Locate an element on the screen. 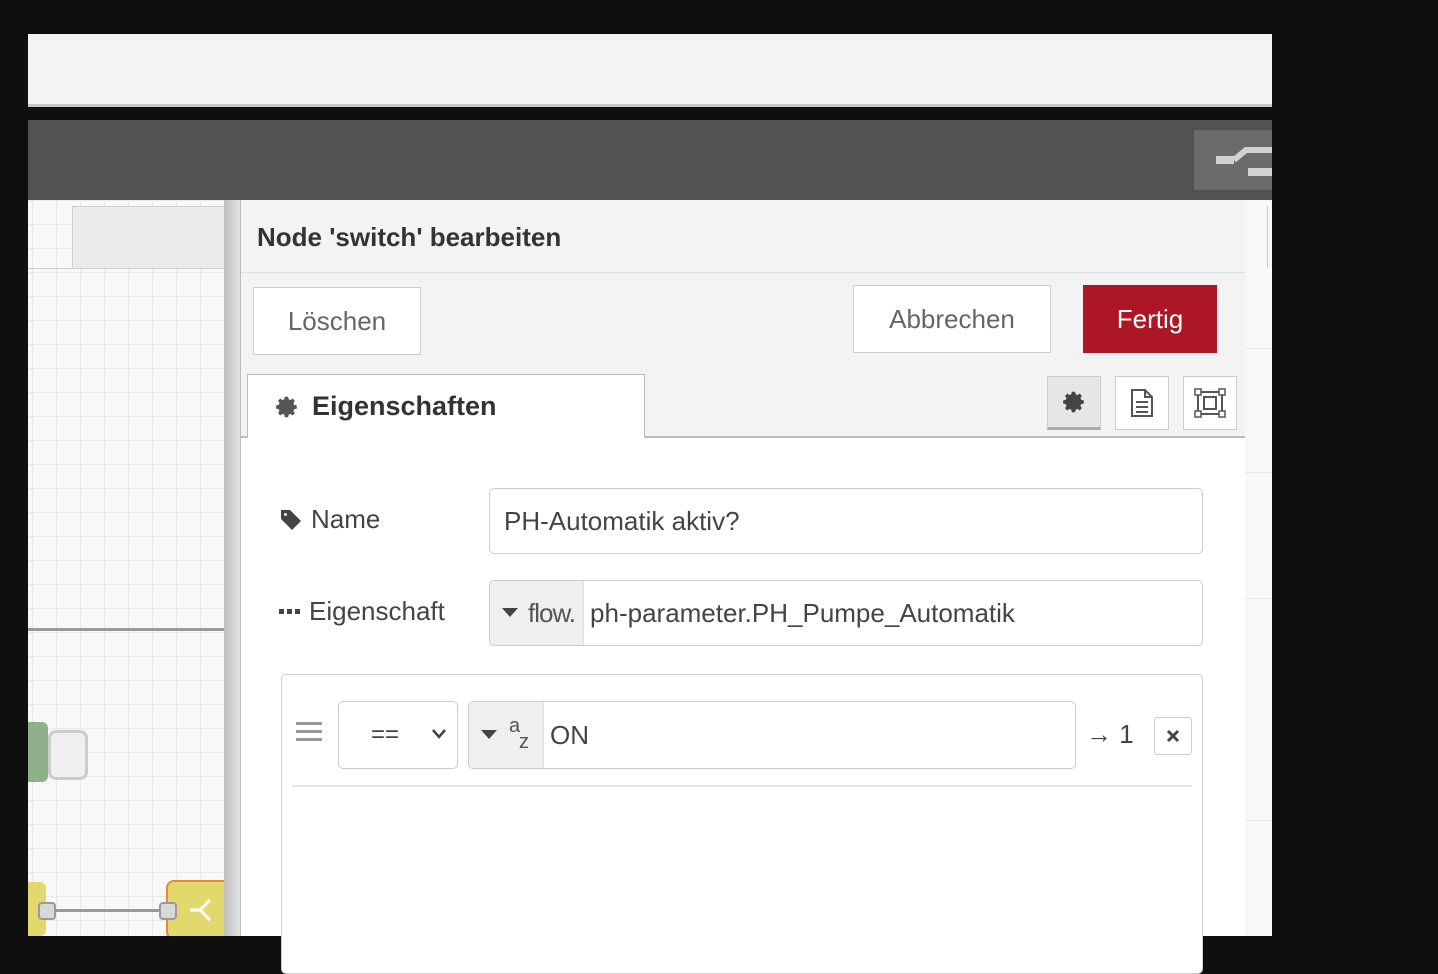 The height and width of the screenshot is (974, 1438). ellipsis-icon is located at coordinates (290, 612).